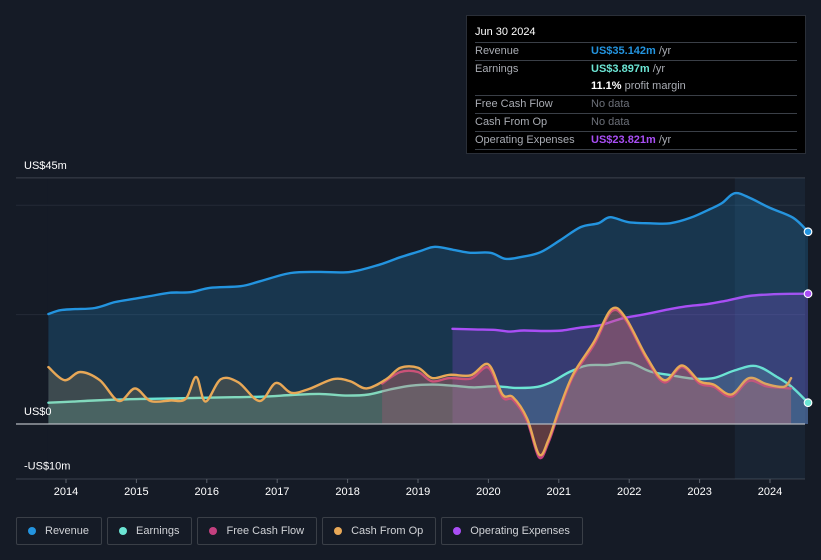 Image resolution: width=821 pixels, height=560 pixels. I want to click on operating-expenses-value: US$23.821m, so click(623, 140).